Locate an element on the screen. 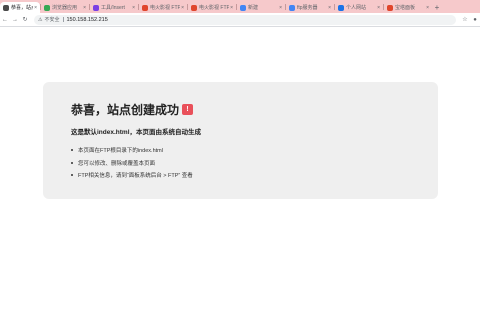 The height and width of the screenshot is (320, 480). tab-label: 浏览器应用 is located at coordinates (65, 8).